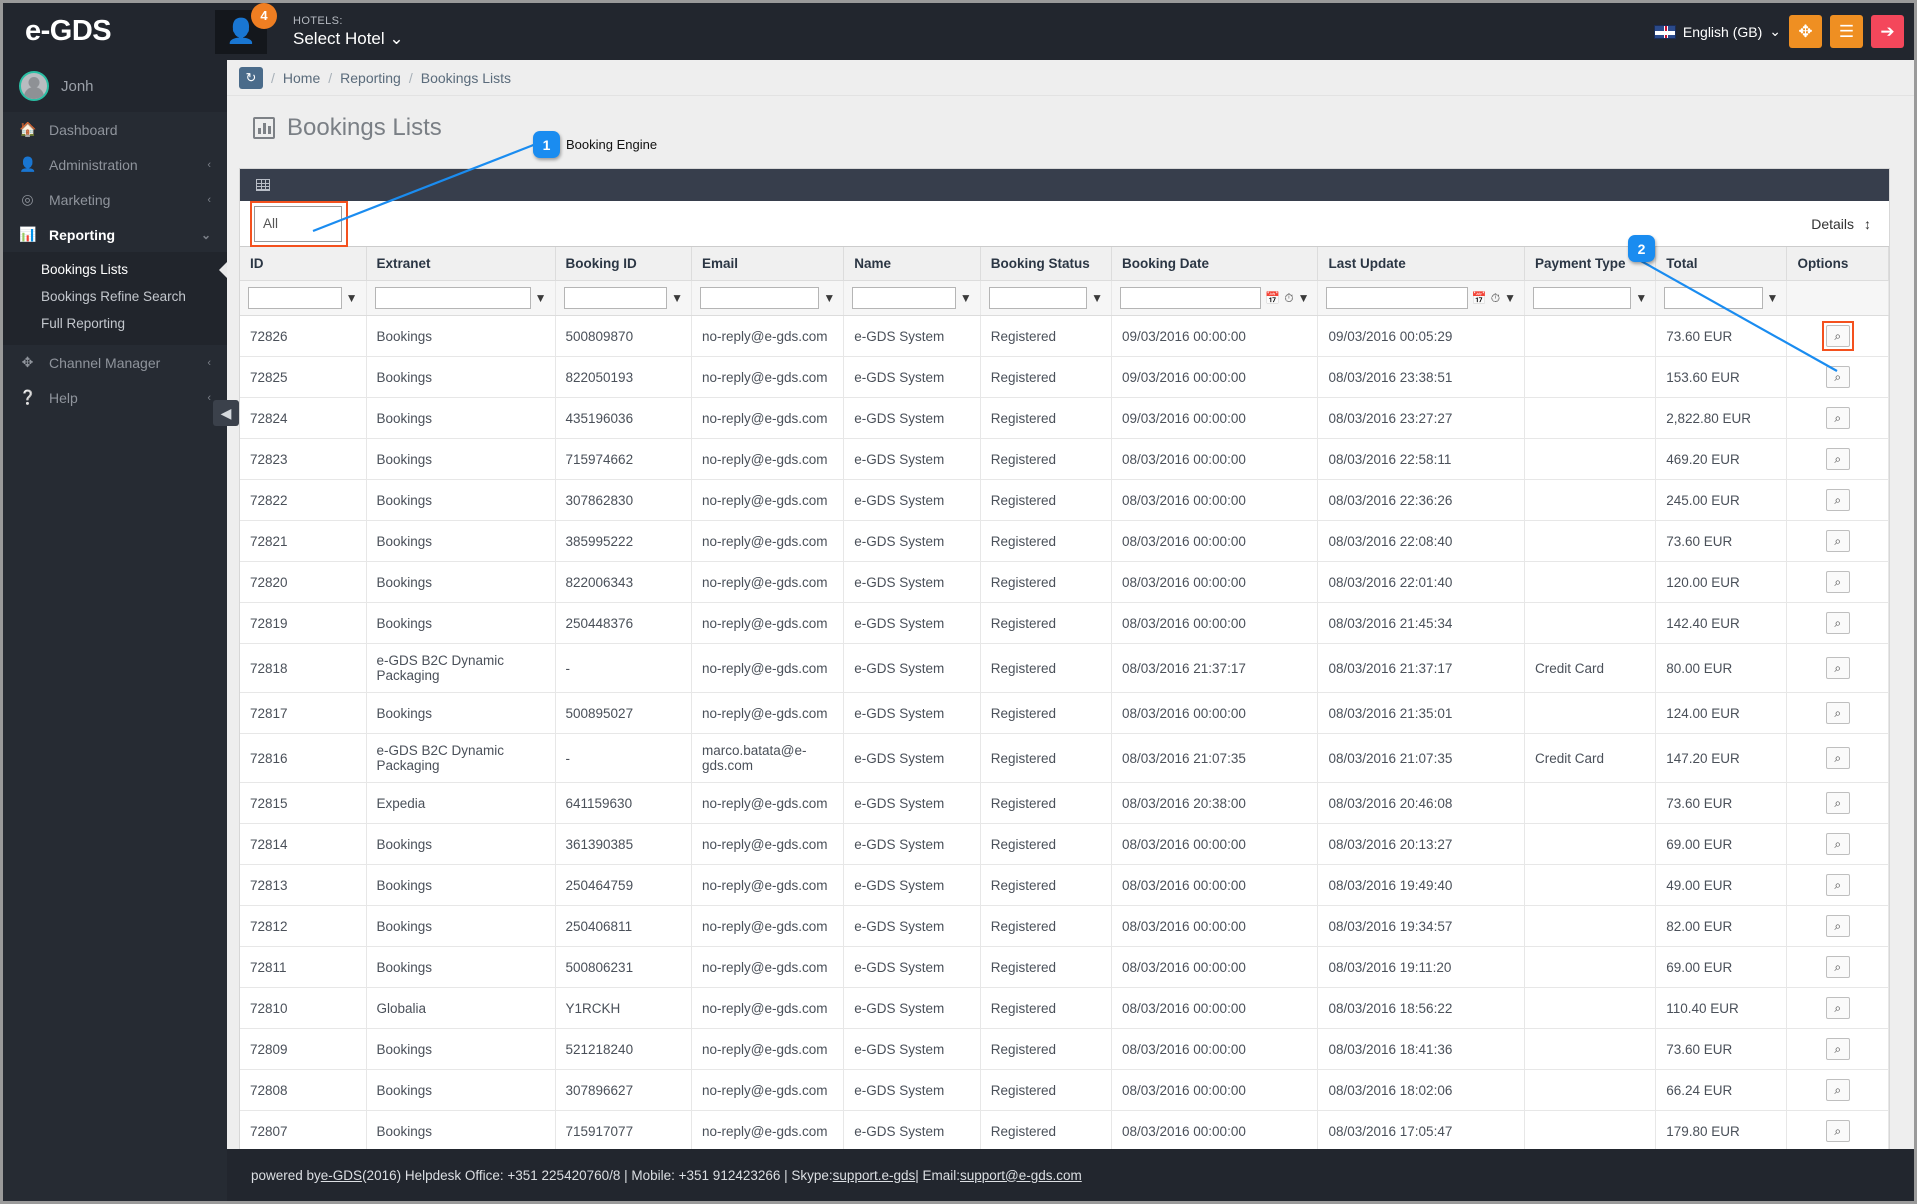  Describe the element at coordinates (1421, 264) in the screenshot. I see `column-header-last-update: Last Update` at that location.